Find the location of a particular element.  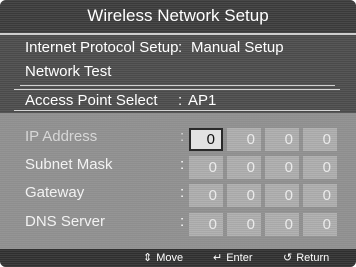

return-label: Return is located at coordinates (313, 258).